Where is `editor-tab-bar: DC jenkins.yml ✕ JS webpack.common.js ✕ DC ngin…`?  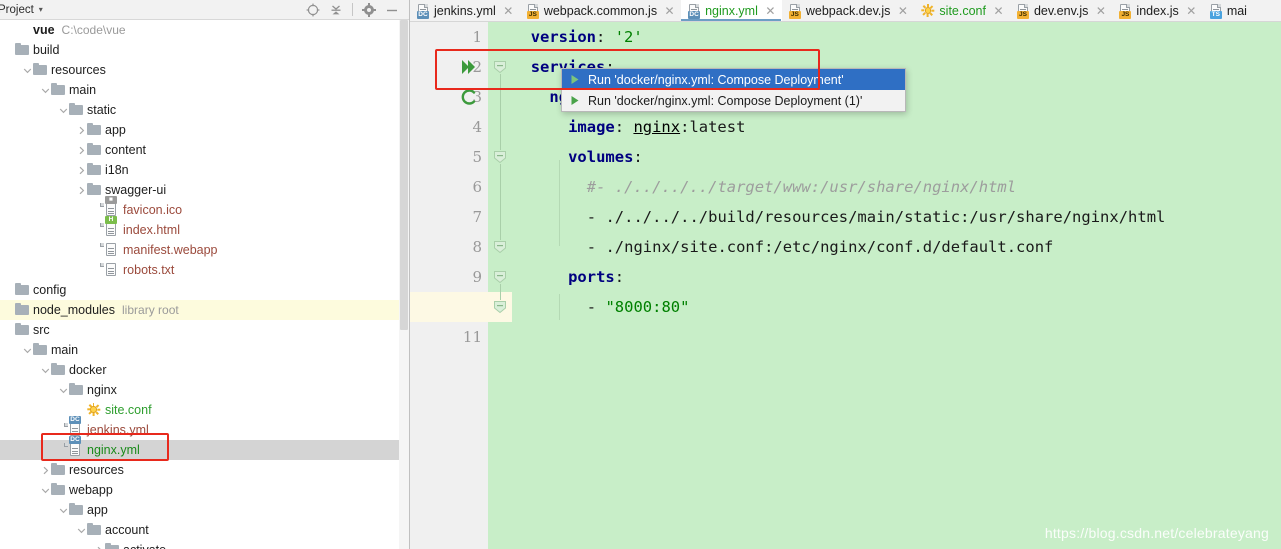 editor-tab-bar: DC jenkins.yml ✕ JS webpack.common.js ✕ DC ngin… is located at coordinates (845, 11).